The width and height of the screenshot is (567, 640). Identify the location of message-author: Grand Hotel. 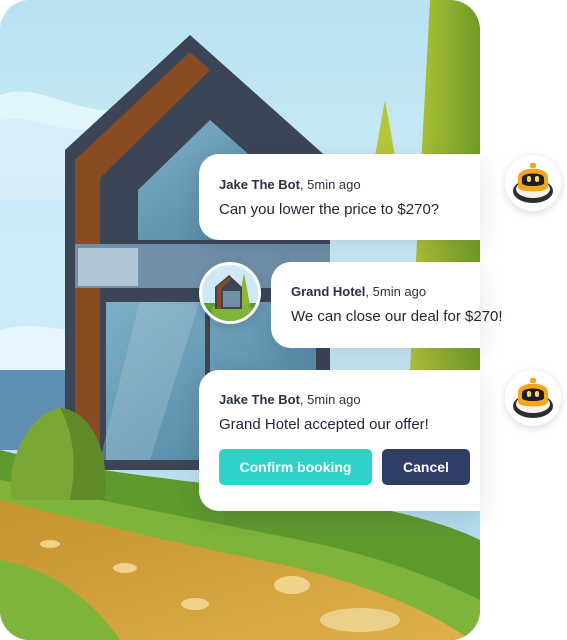
(328, 291).